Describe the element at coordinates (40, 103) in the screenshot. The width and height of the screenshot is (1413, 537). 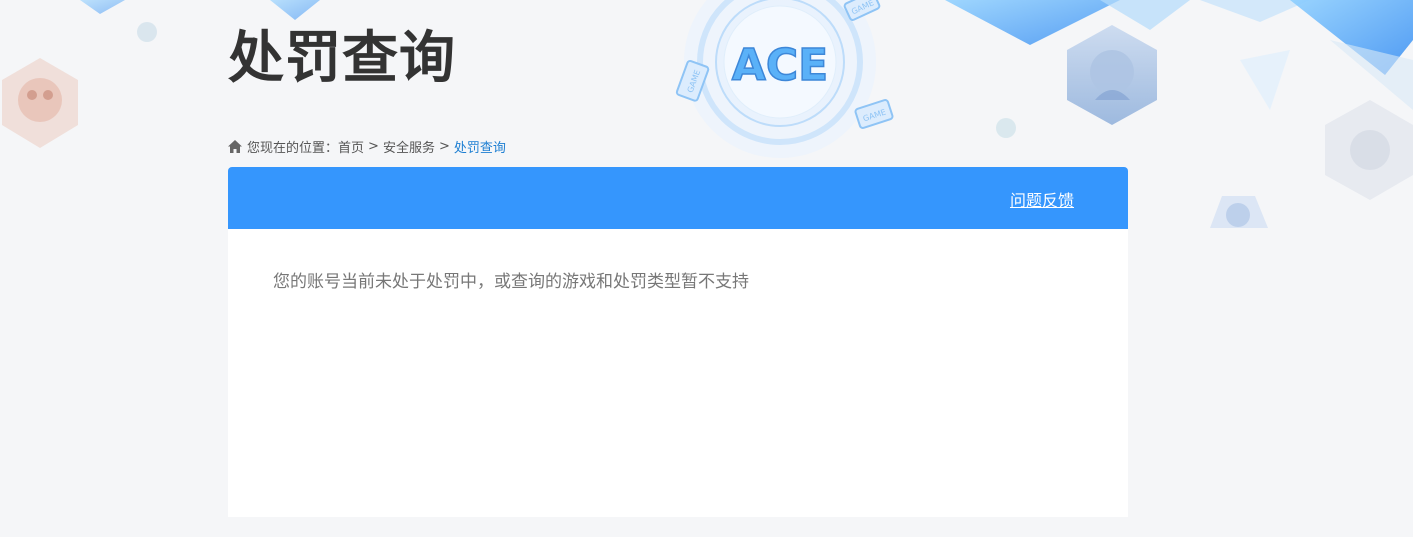
I see `character-hexagon-left` at that location.